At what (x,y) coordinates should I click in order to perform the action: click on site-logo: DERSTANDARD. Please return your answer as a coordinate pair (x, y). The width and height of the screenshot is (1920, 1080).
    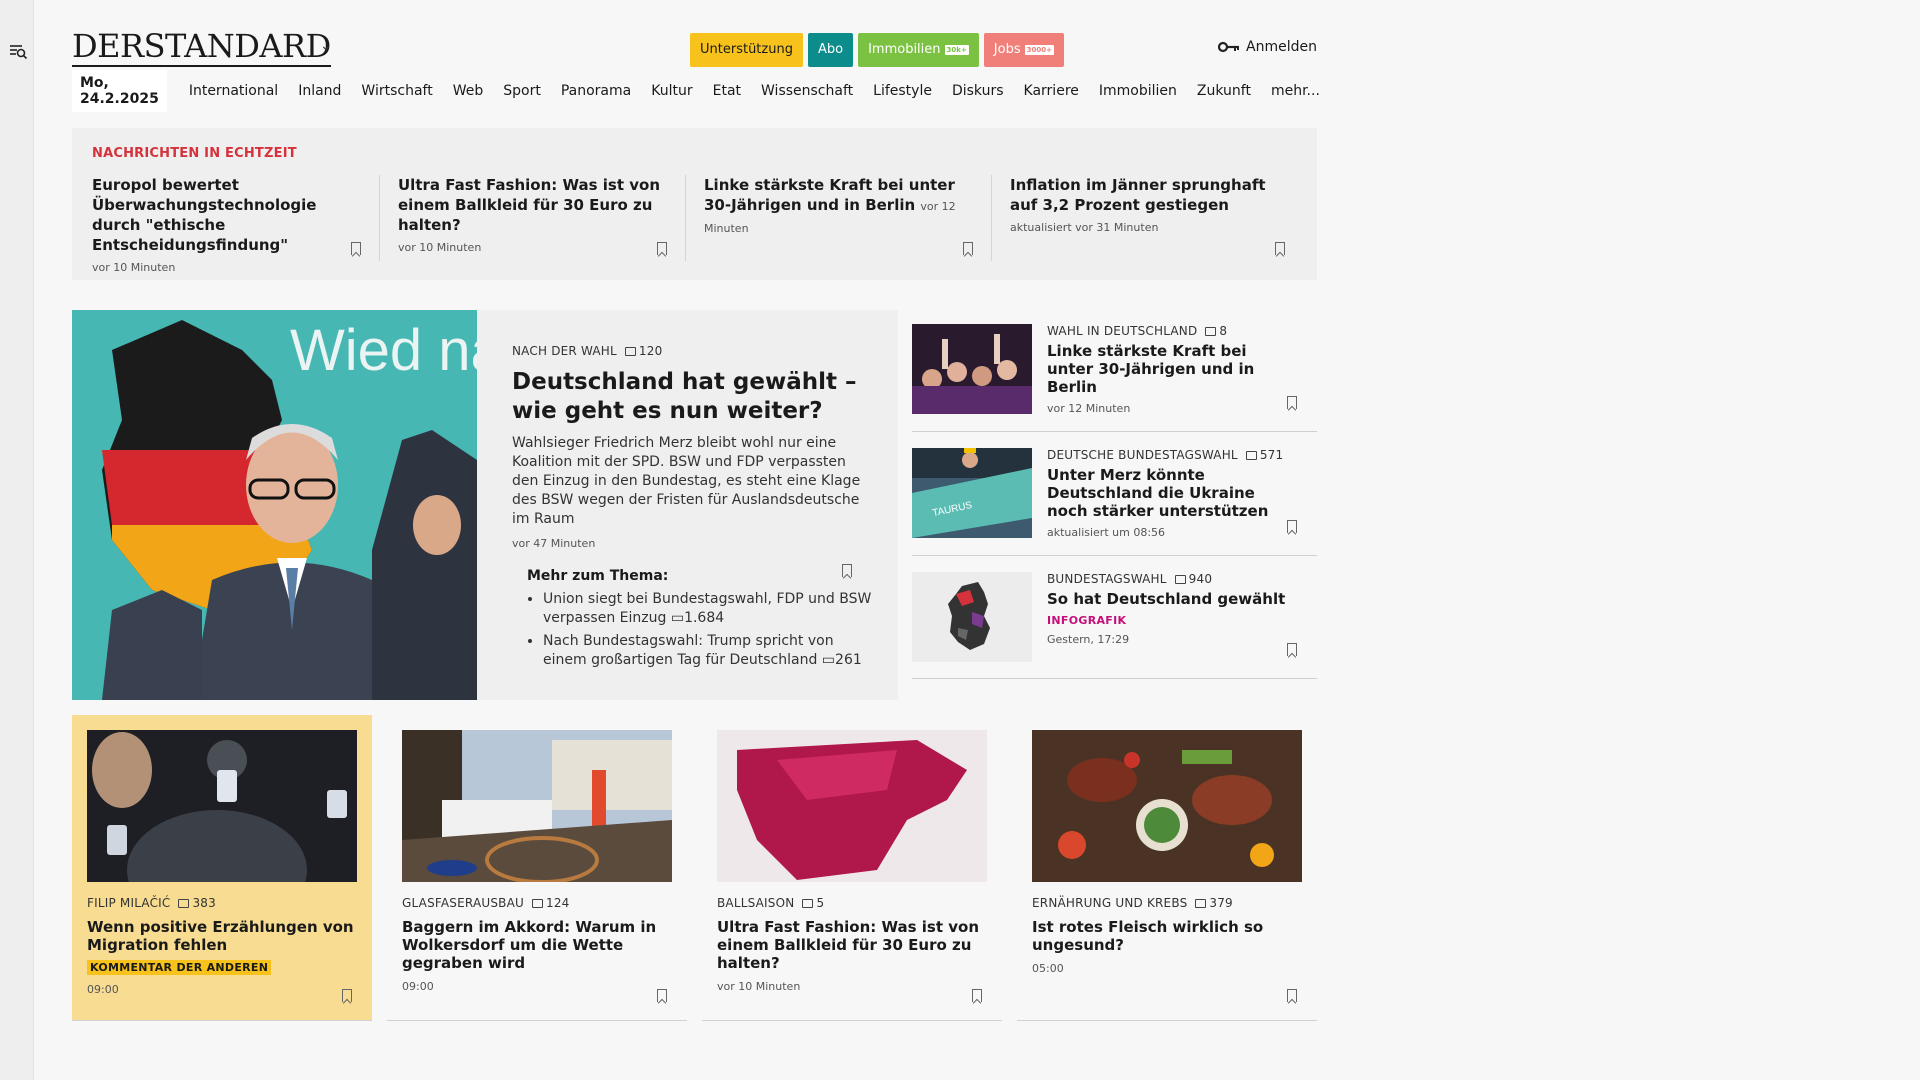
    Looking at the image, I should click on (201, 47).